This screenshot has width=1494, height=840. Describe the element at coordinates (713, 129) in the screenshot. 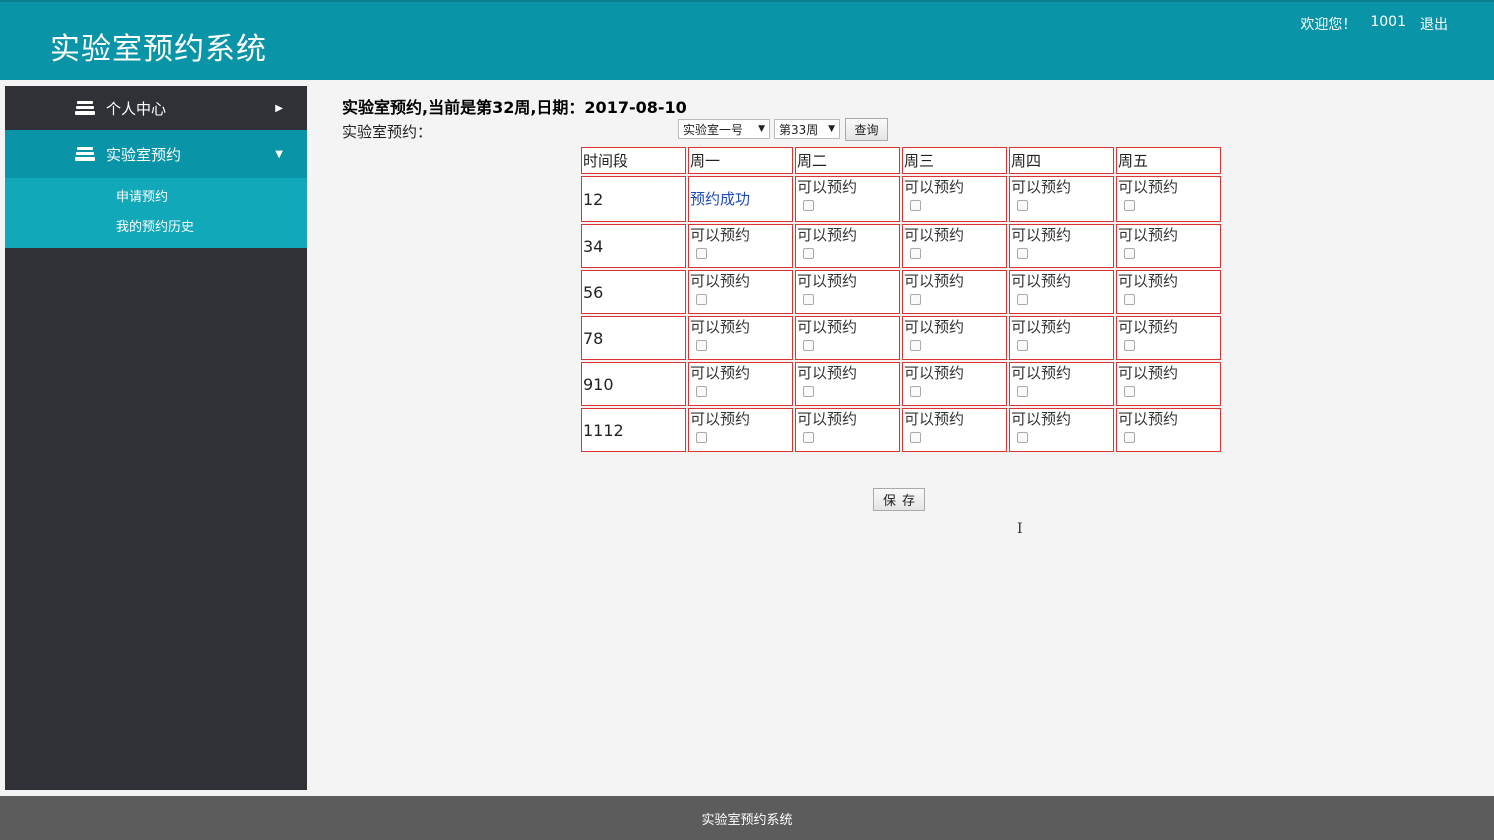

I see `lab-select-value: 实验室一号` at that location.